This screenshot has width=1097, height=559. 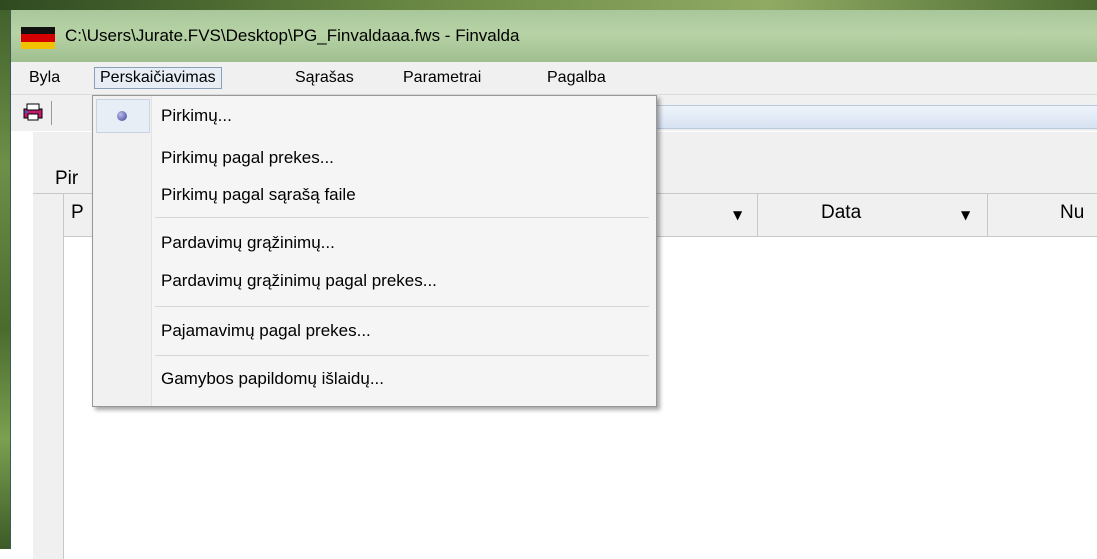 What do you see at coordinates (33, 112) in the screenshot?
I see `print-icon` at bounding box center [33, 112].